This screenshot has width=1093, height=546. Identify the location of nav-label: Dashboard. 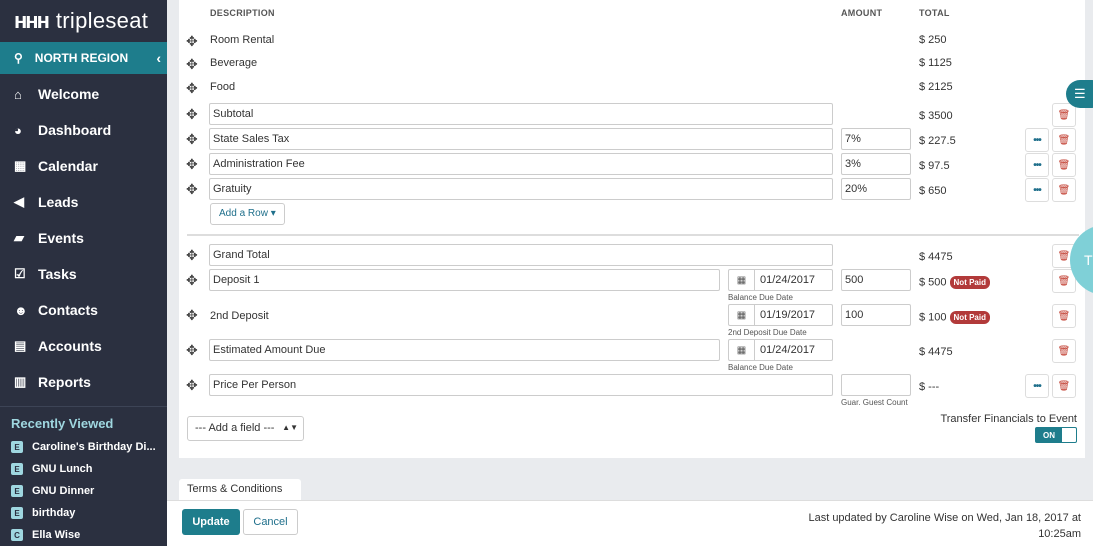
(75, 130).